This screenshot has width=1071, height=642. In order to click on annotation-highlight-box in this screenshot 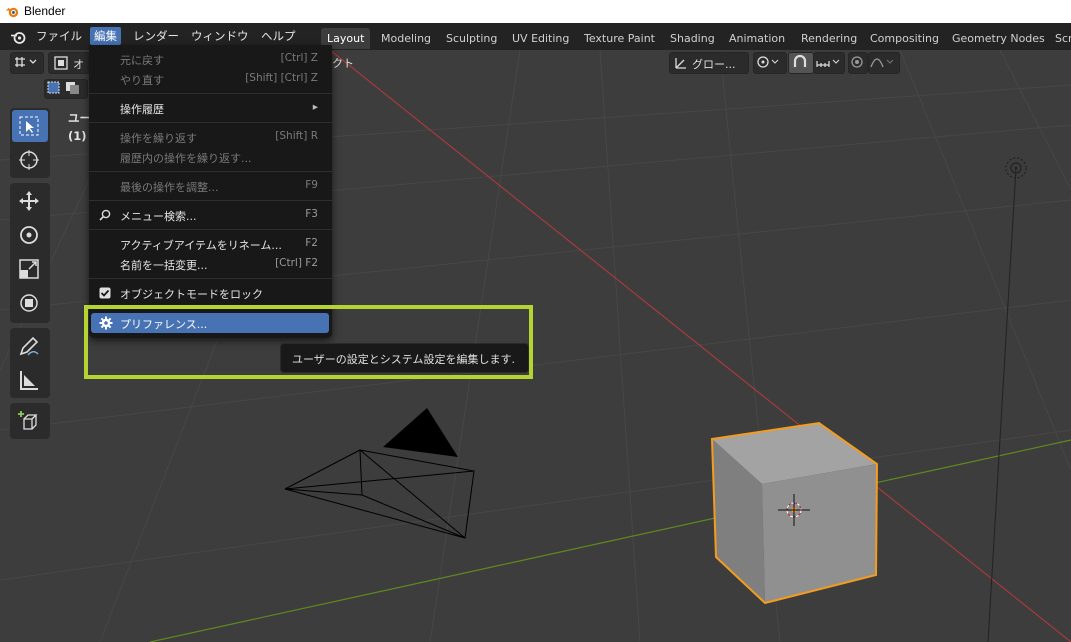, I will do `click(308, 342)`.